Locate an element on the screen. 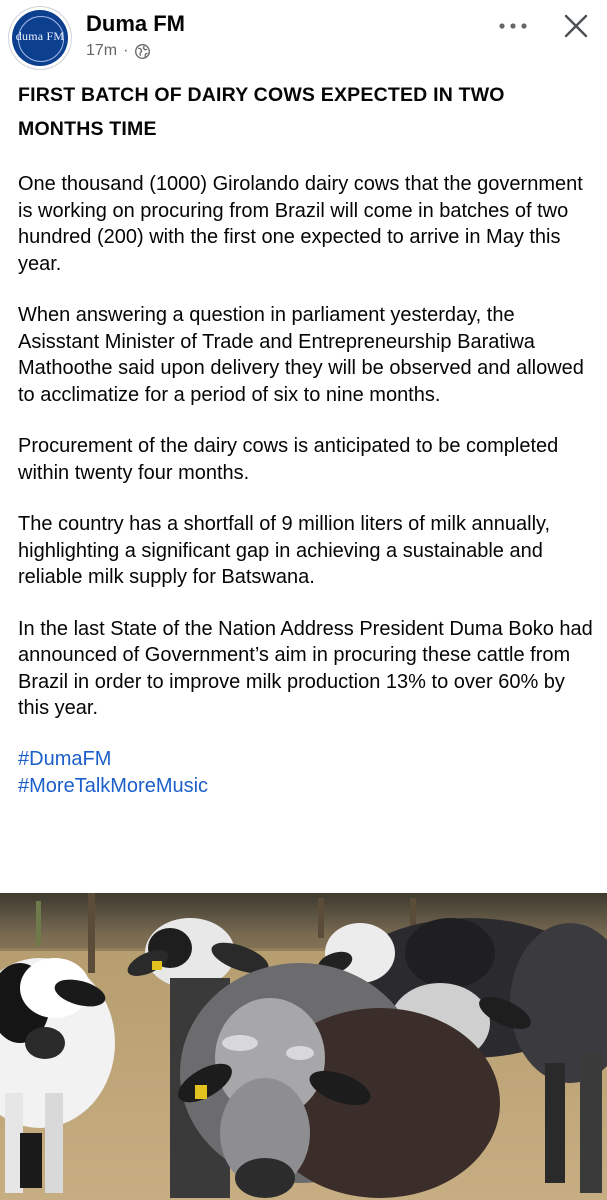 The height and width of the screenshot is (1200, 607). page-avatar: duma FM is located at coordinates (40, 38).